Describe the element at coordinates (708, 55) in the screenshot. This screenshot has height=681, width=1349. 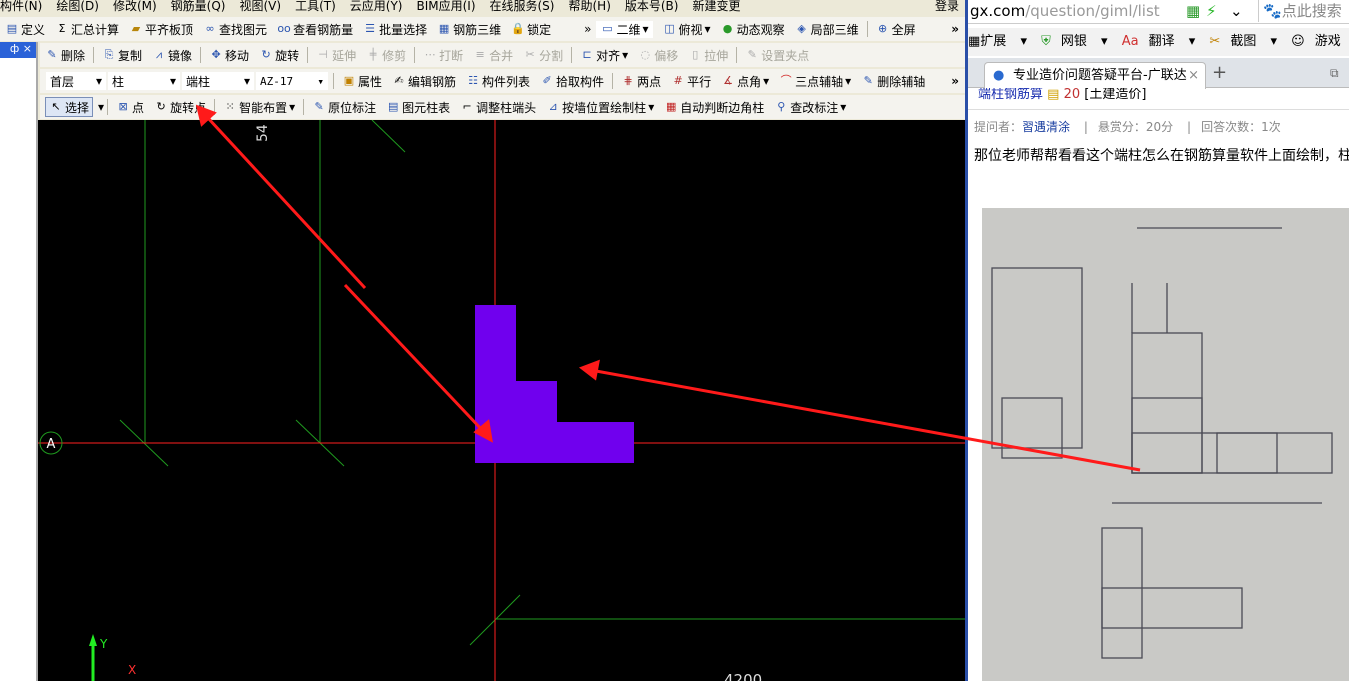
I see `stretch-button: ▯ 拉伸` at that location.